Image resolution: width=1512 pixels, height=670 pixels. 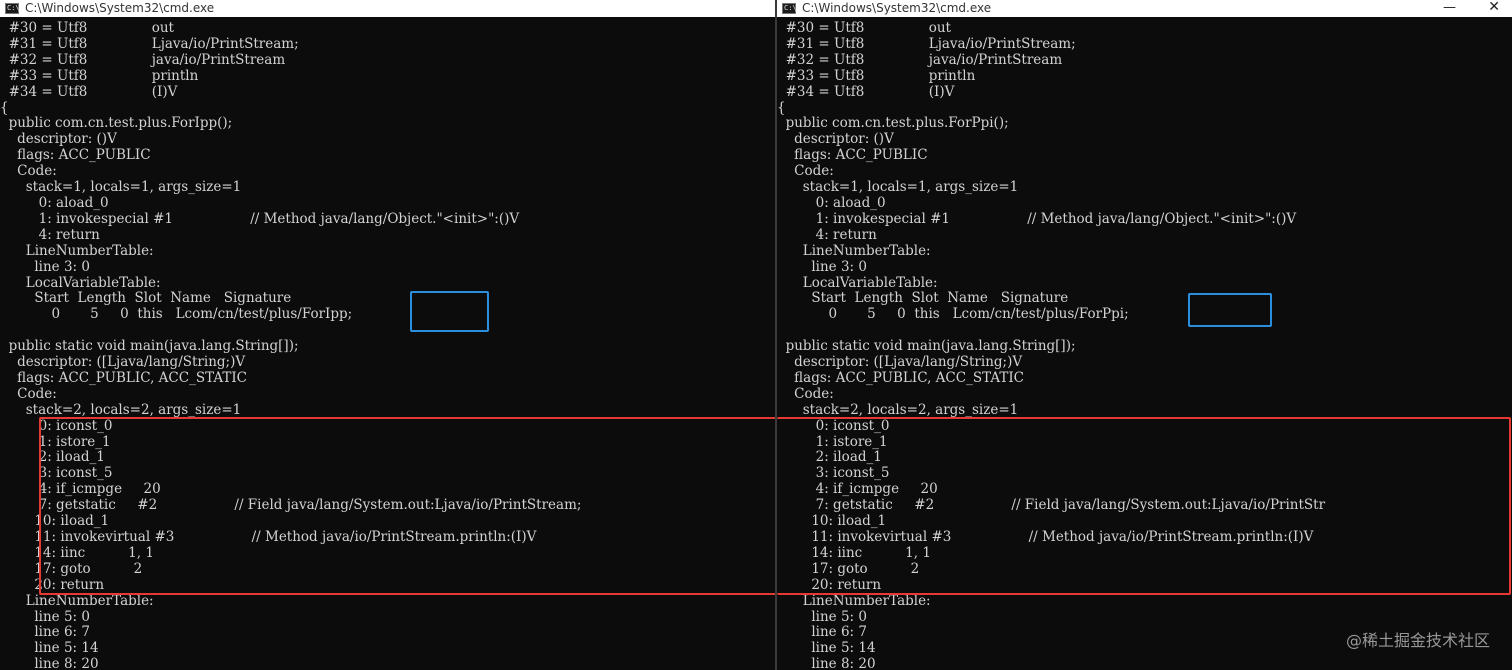 What do you see at coordinates (953, 314) in the screenshot?
I see `console-line: 0 5 0 this Lcom/cn/test/plus/ForPpi;` at bounding box center [953, 314].